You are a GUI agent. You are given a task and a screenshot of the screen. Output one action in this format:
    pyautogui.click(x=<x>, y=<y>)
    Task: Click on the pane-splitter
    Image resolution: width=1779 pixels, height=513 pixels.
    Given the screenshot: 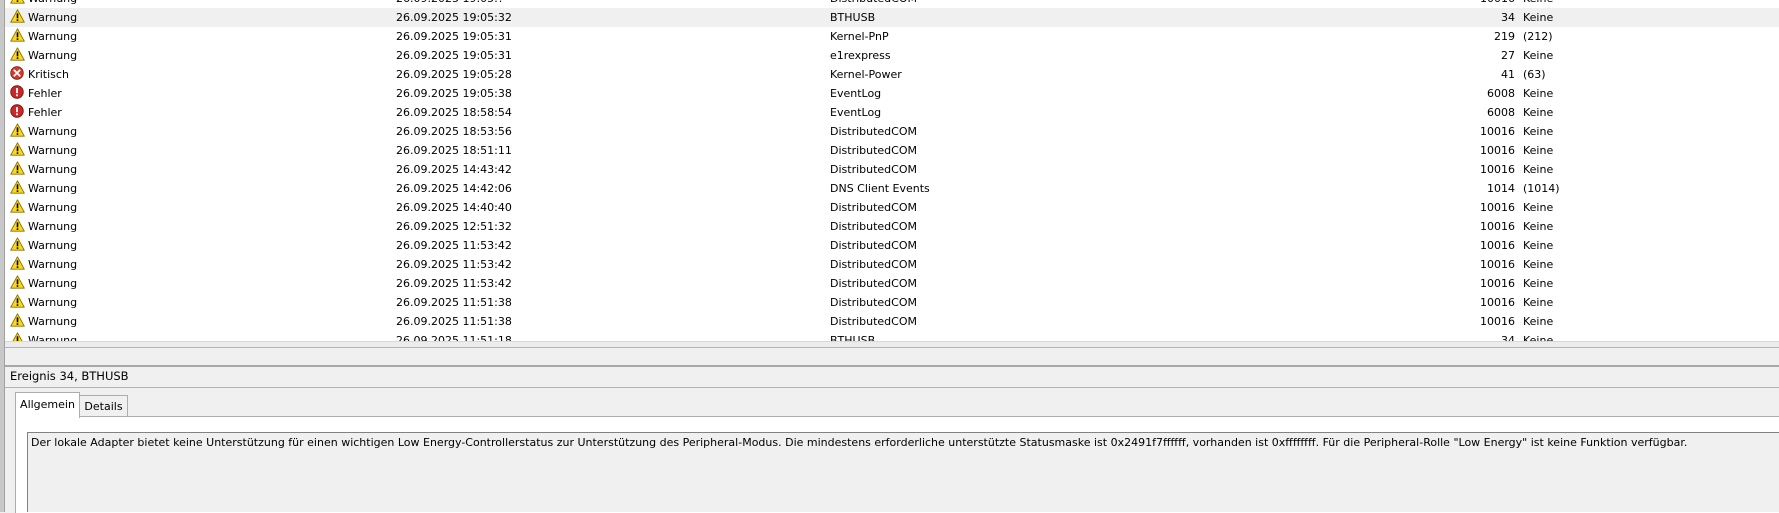 What is the action you would take?
    pyautogui.click(x=892, y=357)
    